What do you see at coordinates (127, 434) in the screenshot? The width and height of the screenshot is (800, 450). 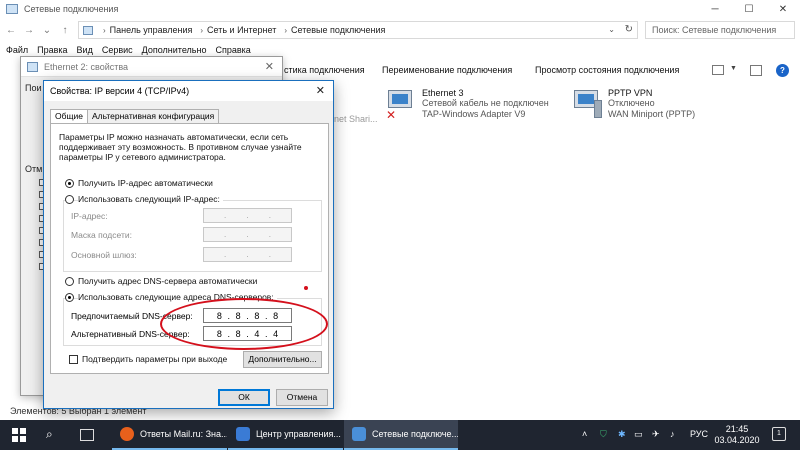 I see `firefox-icon` at bounding box center [127, 434].